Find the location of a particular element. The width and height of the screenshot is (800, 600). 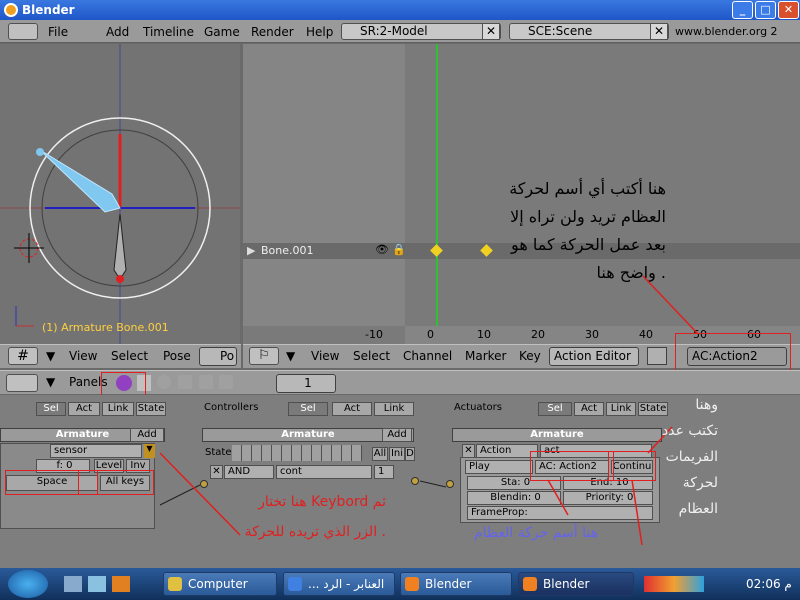

mode-selector: Po is located at coordinates (218, 356).